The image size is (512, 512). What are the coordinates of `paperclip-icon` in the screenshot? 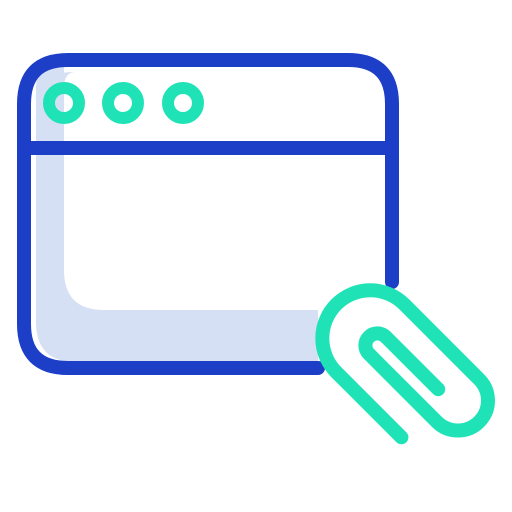 It's located at (405, 364).